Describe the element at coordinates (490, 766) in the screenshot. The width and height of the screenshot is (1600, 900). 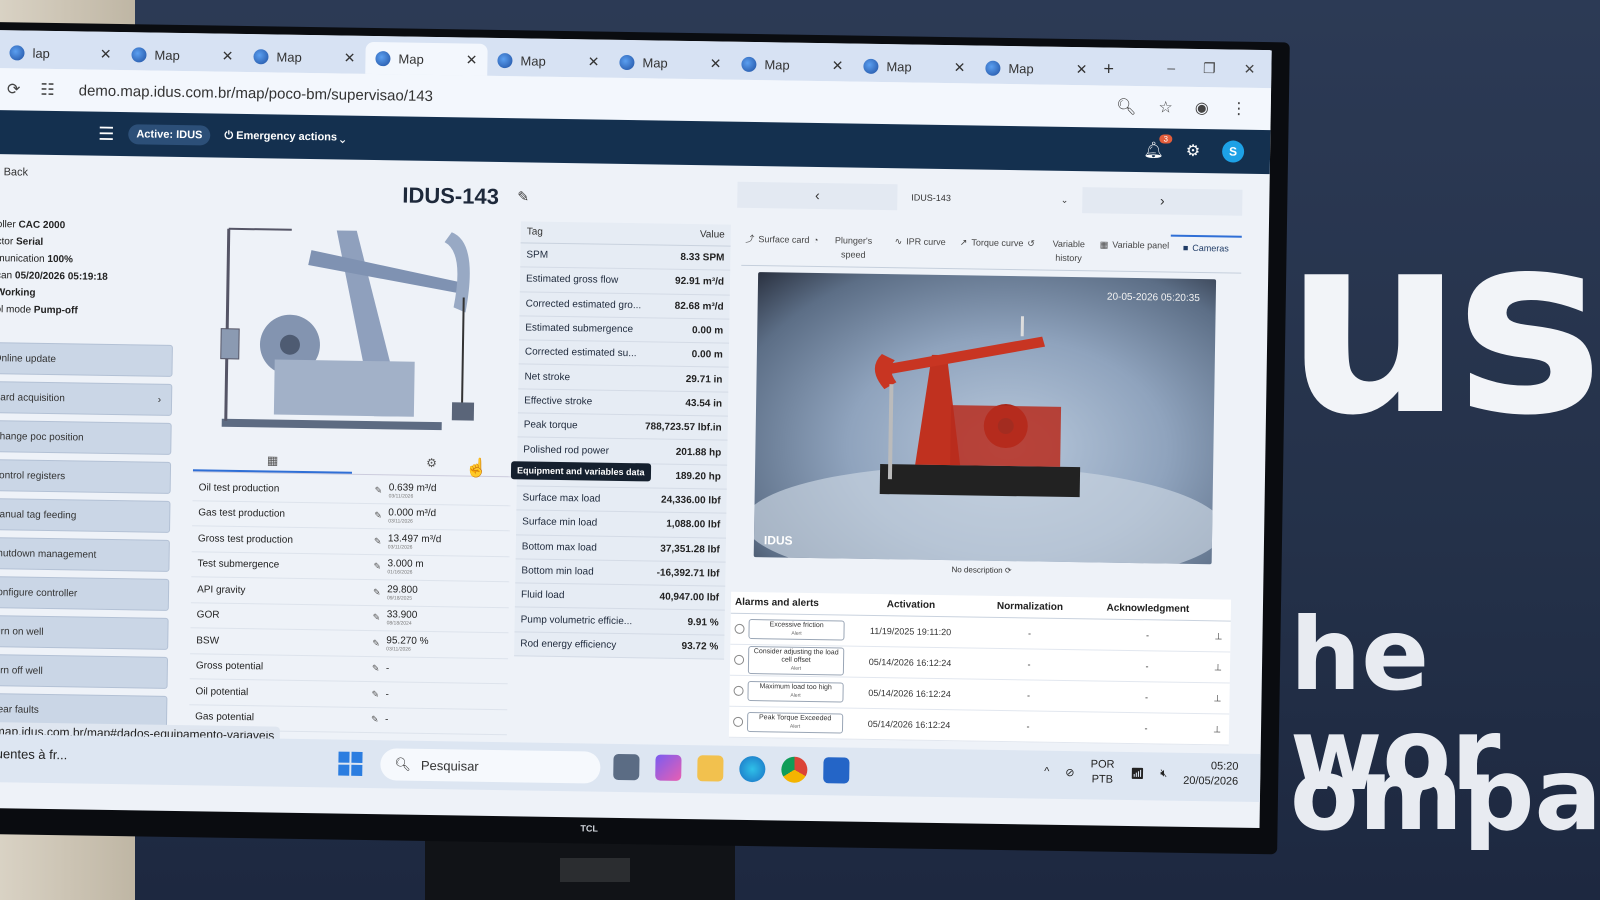
I see `taskbar-search: 🔍︎ Pesquisar` at that location.